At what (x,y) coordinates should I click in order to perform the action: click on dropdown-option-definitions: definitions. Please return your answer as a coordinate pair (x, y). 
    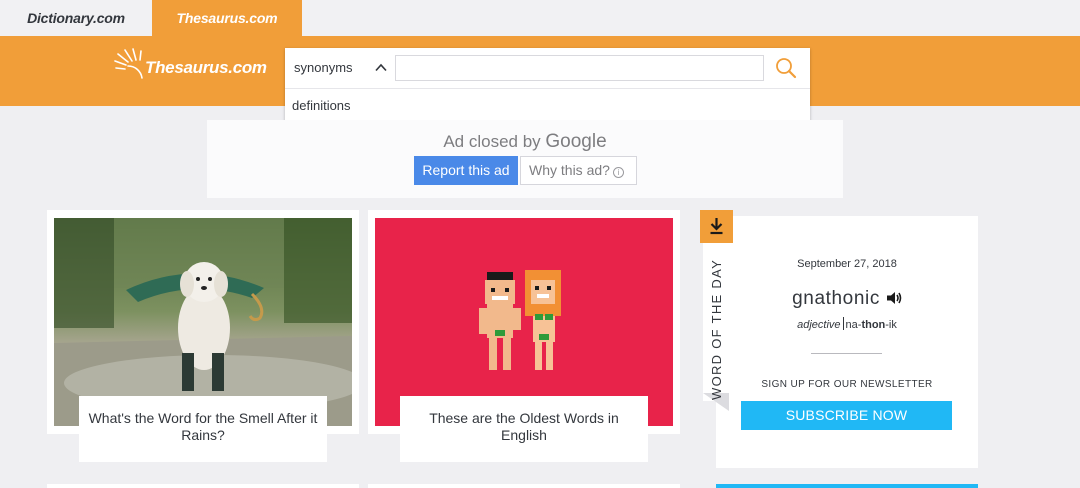
    Looking at the image, I should click on (547, 105).